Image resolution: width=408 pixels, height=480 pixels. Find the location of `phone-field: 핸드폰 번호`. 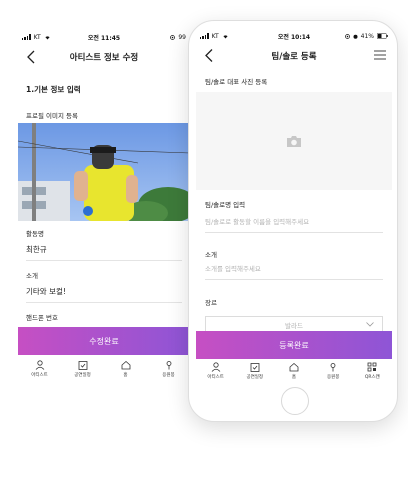

phone-field: 핸드폰 번호 is located at coordinates (108, 317).